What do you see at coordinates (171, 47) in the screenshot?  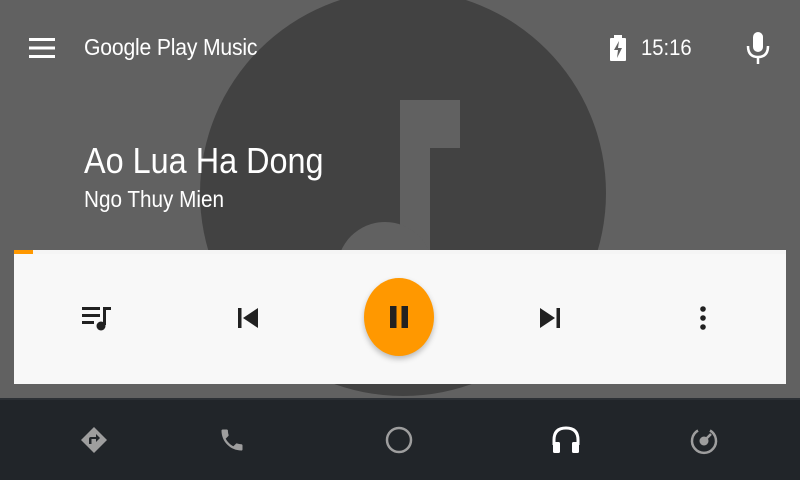 I see `app-title: Google Play Music` at bounding box center [171, 47].